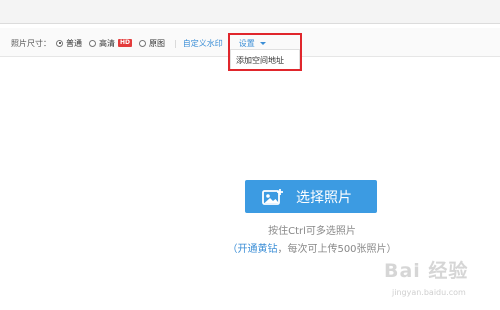 The height and width of the screenshot is (310, 500). I want to click on hd-badge: HD, so click(125, 43).